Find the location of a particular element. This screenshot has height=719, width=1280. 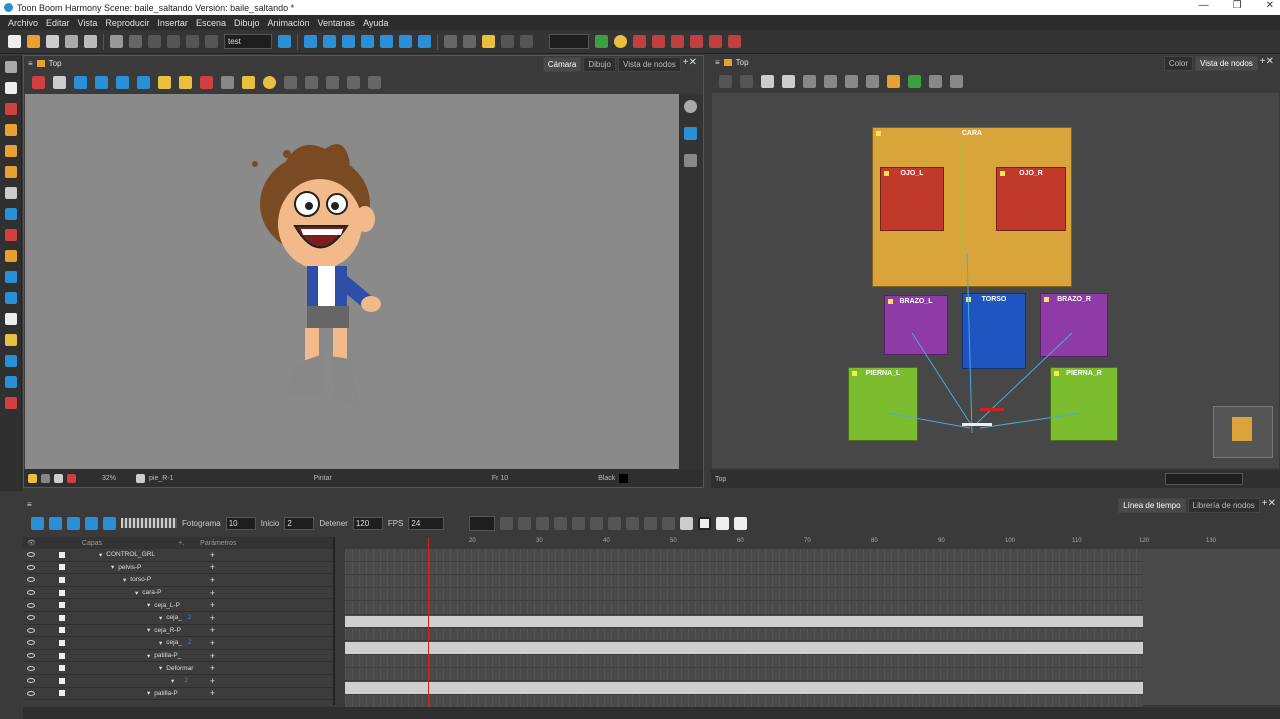

inicio-field: 2 is located at coordinates (299, 523).